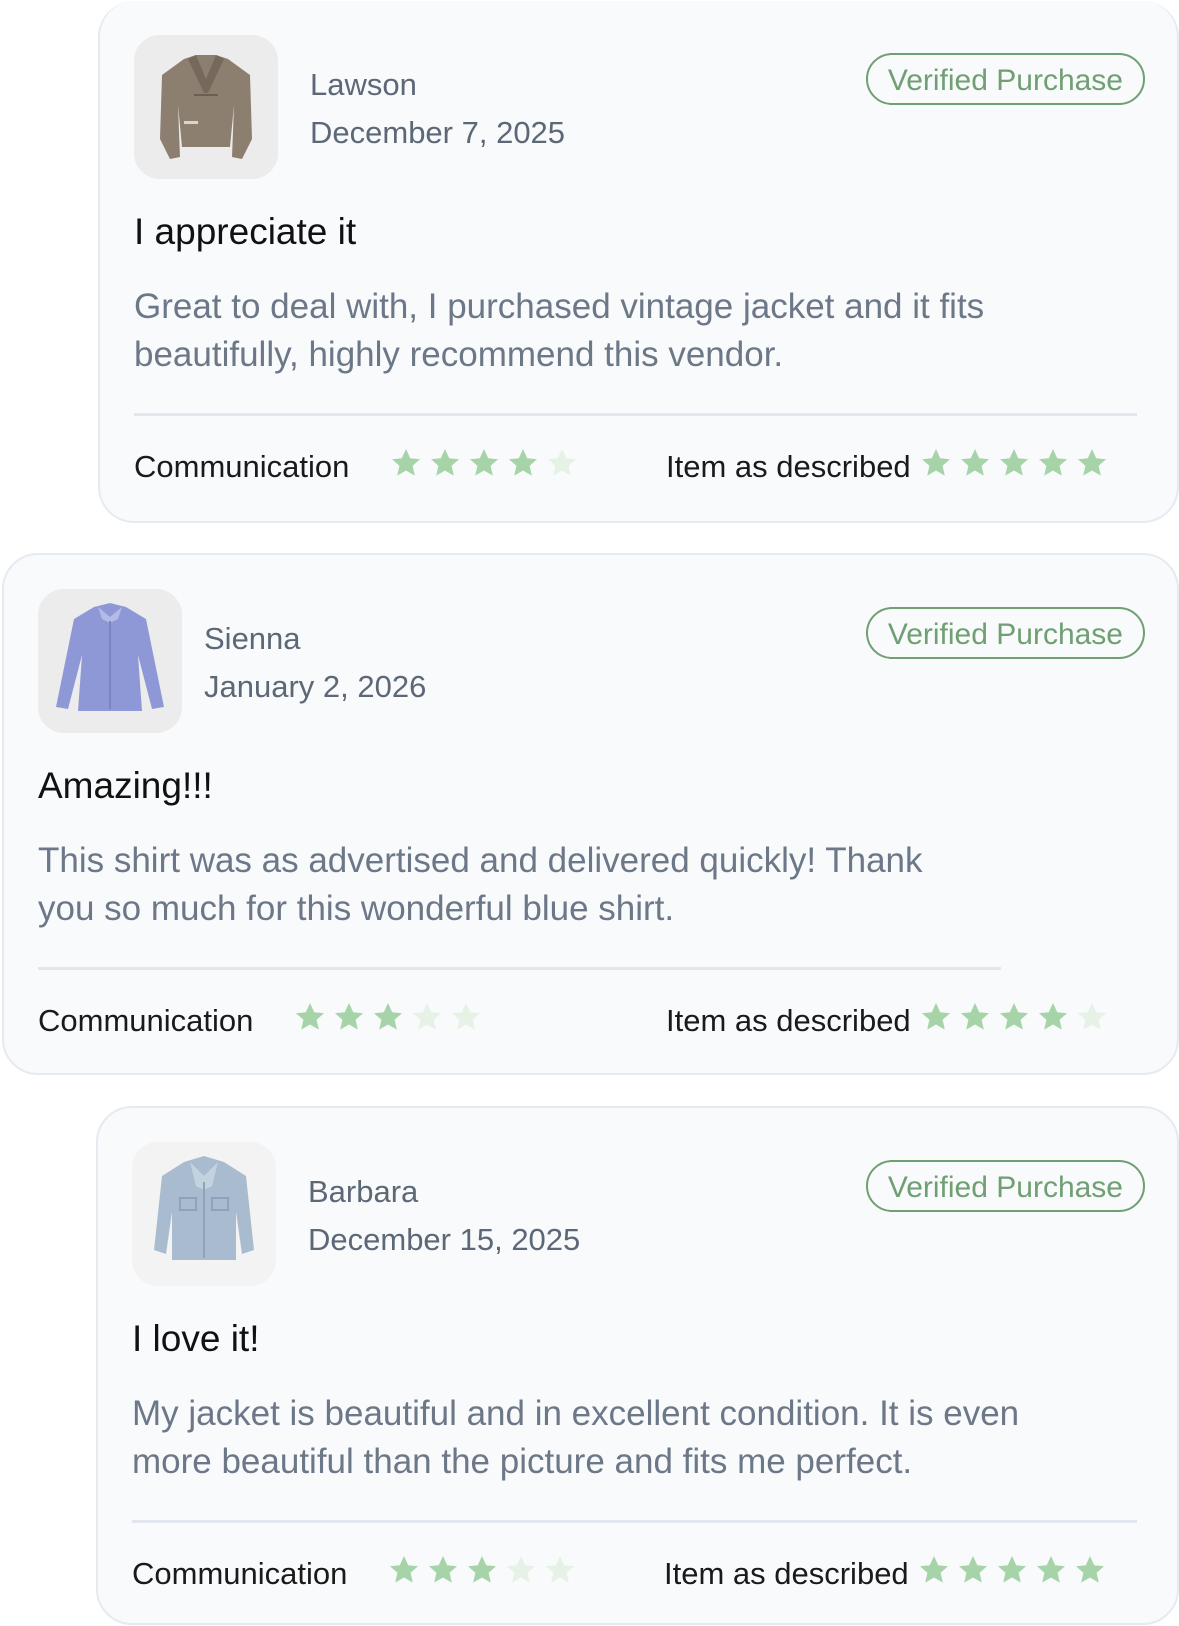 This screenshot has width=1179, height=1626. What do you see at coordinates (110, 661) in the screenshot?
I see `product-thumbnail-blue-shirt` at bounding box center [110, 661].